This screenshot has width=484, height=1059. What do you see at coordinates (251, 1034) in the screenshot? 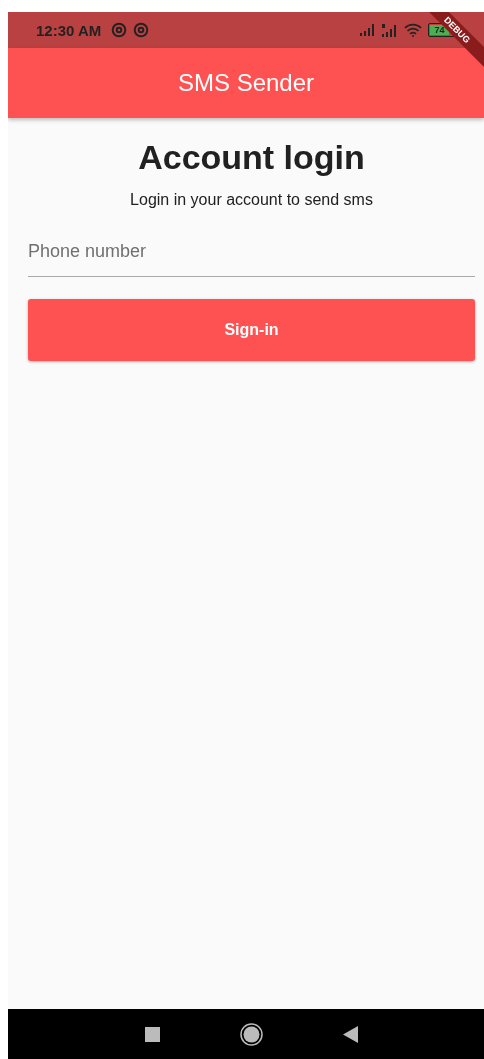
I see `home-icon` at bounding box center [251, 1034].